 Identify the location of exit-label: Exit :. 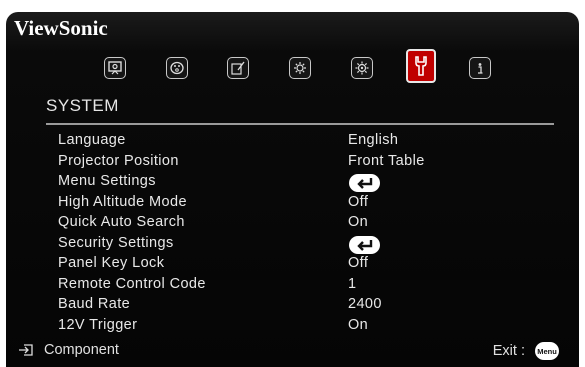
(508, 351).